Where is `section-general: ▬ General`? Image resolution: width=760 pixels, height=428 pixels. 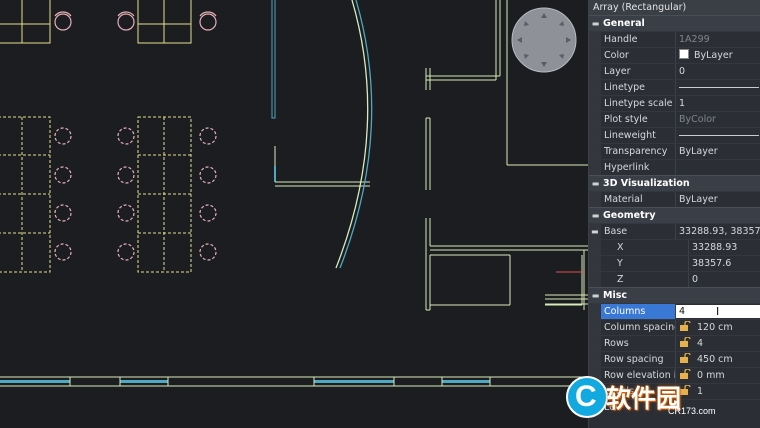
section-general: ▬ General is located at coordinates (674, 23).